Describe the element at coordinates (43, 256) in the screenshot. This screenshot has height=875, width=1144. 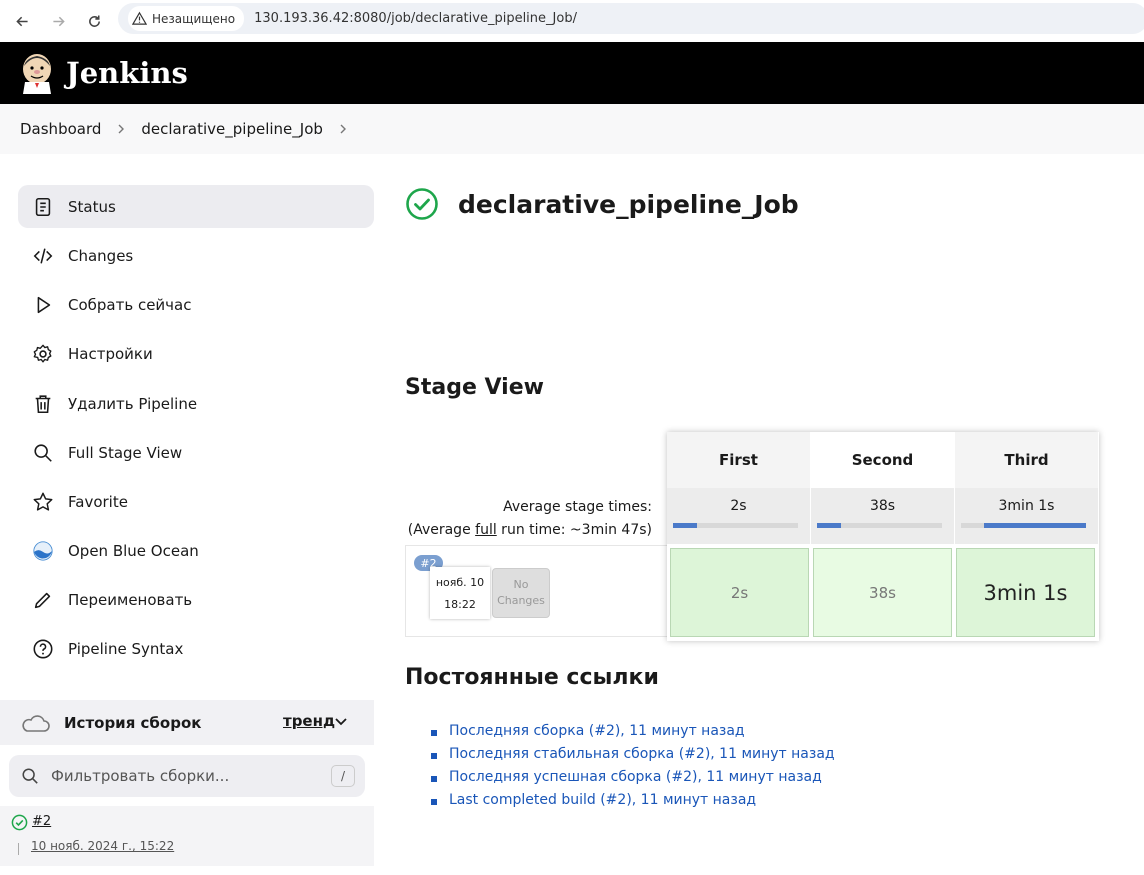
I see `code-icon` at that location.